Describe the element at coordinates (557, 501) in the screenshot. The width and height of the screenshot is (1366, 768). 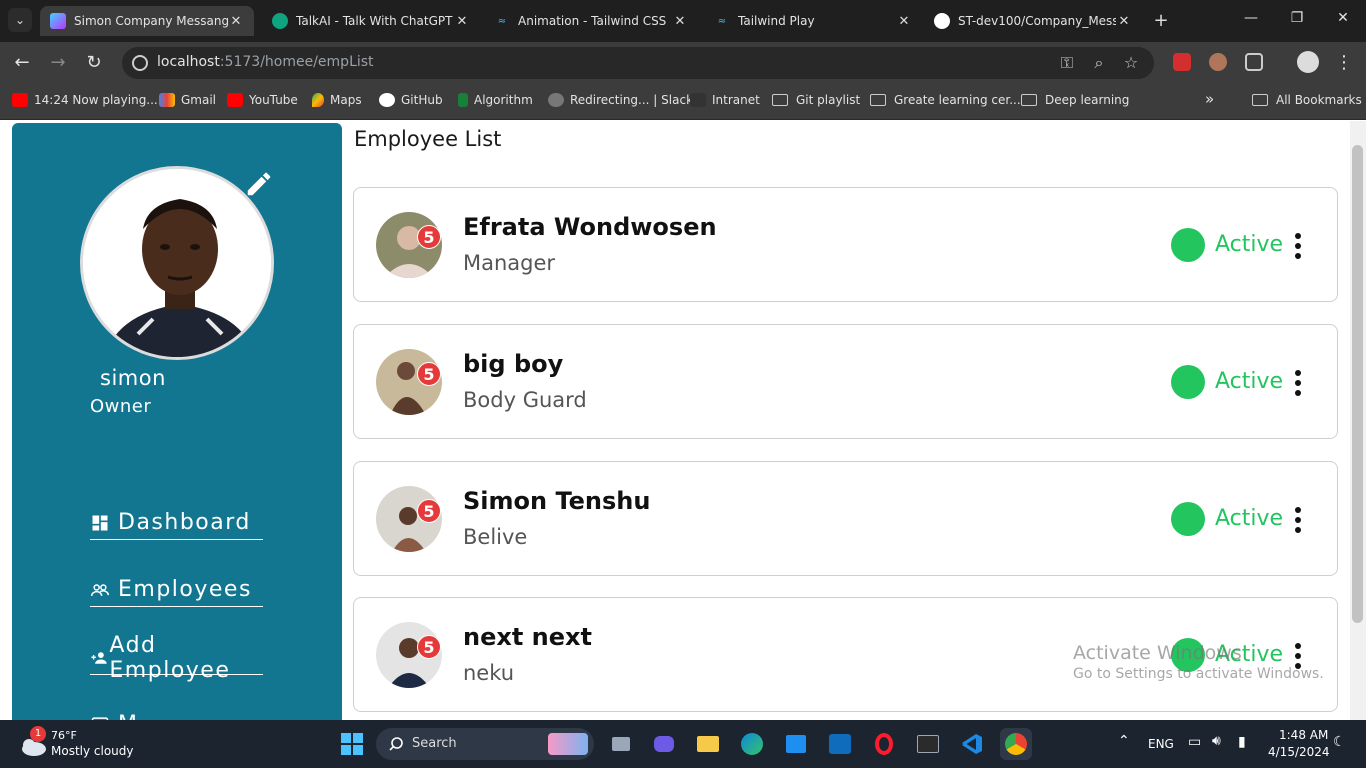
I see `employee-name: Simon Tenshu` at that location.